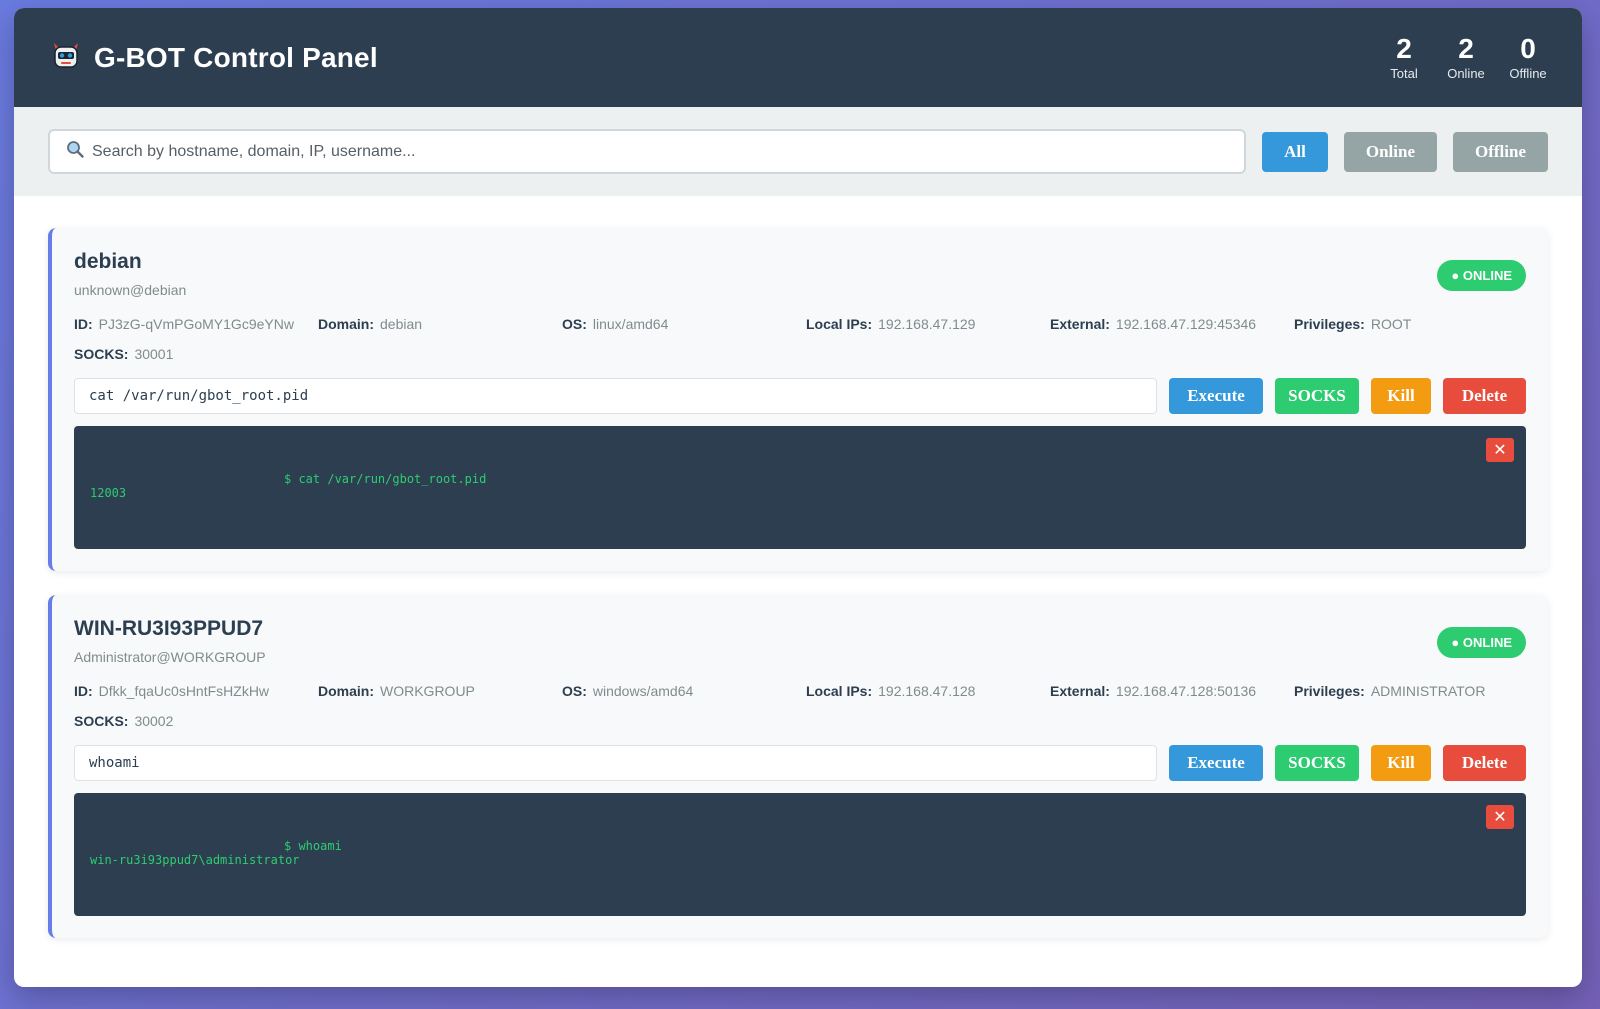 This screenshot has width=1600, height=1009. I want to click on bot-user: Administrator@WORKGROUP, so click(170, 657).